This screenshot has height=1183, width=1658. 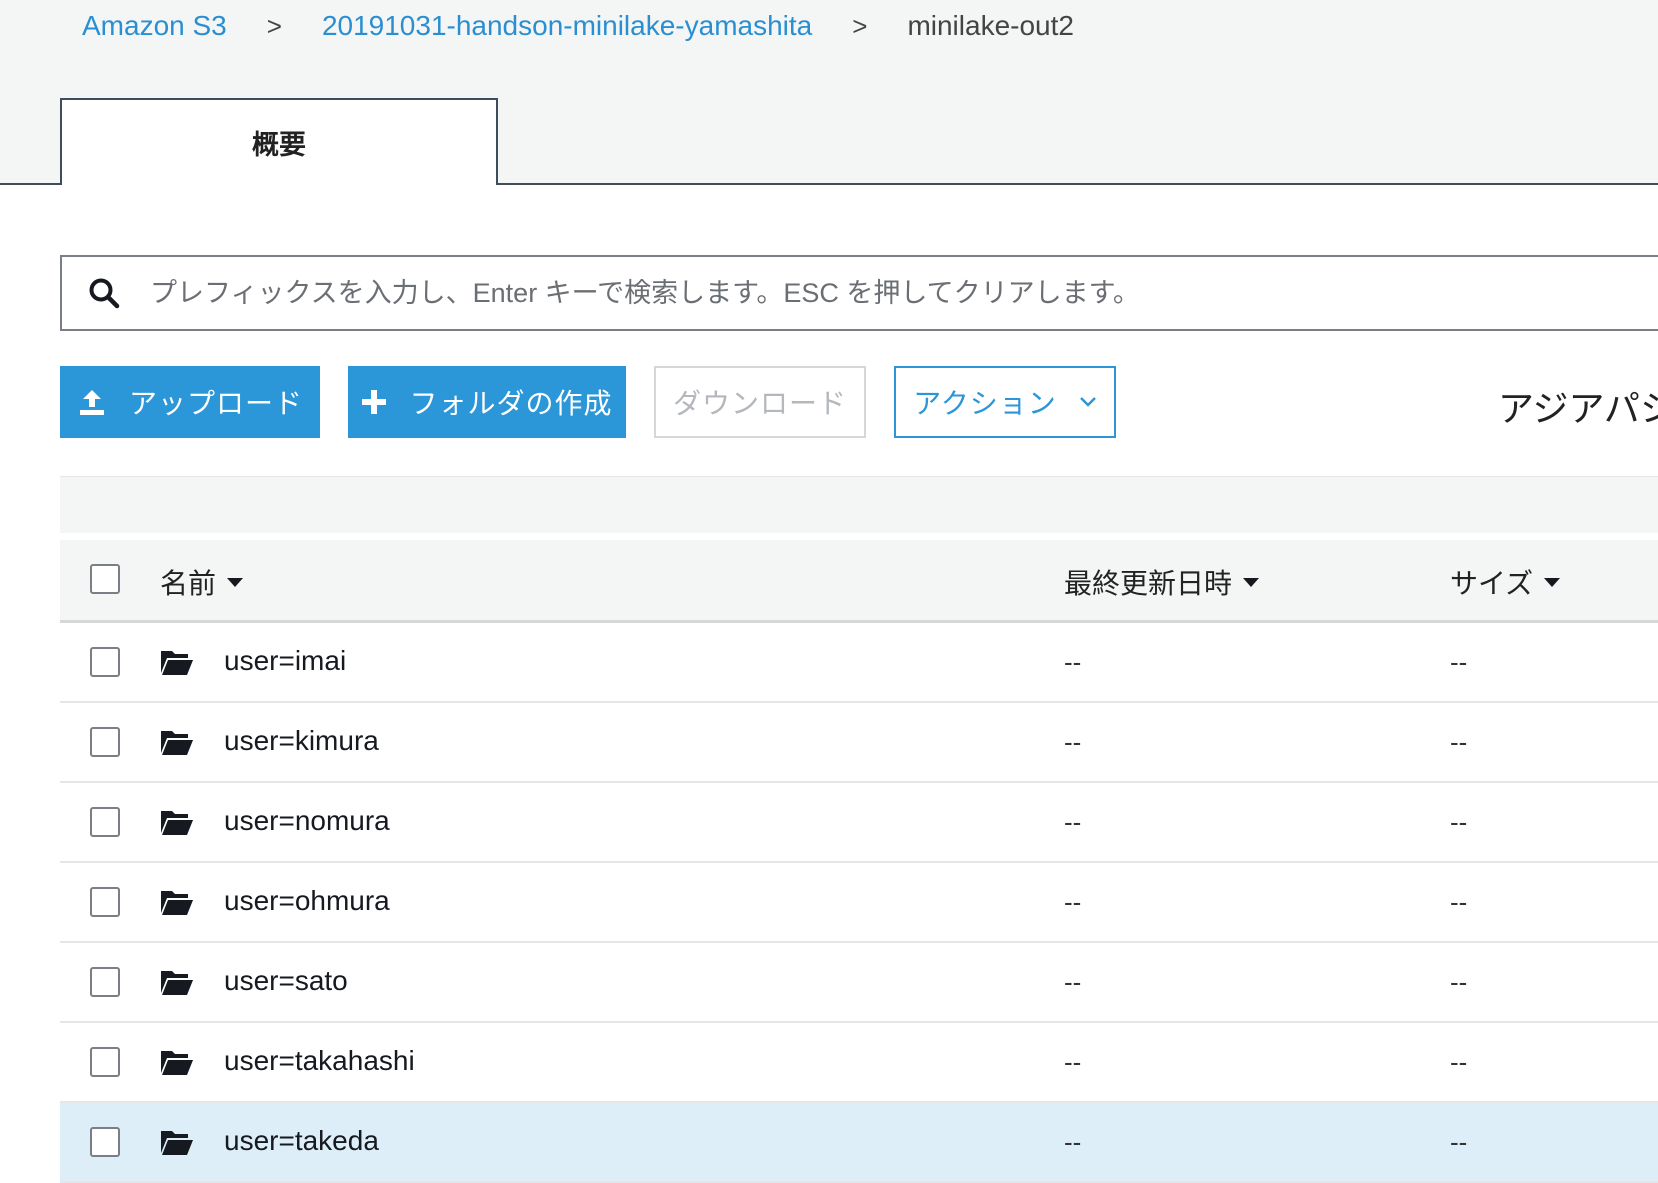 I want to click on folder-name-link: user=takahashi, so click(x=319, y=1061).